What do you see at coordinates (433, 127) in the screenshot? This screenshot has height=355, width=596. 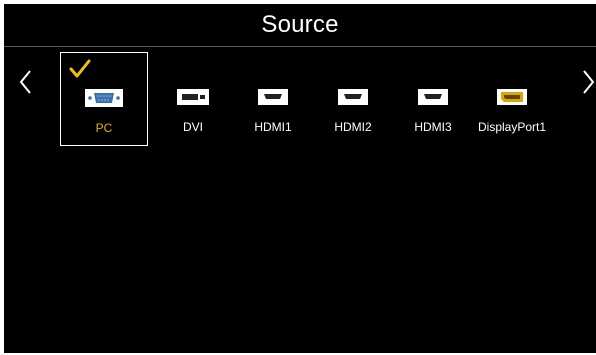 I see `source-label: HDMI3` at bounding box center [433, 127].